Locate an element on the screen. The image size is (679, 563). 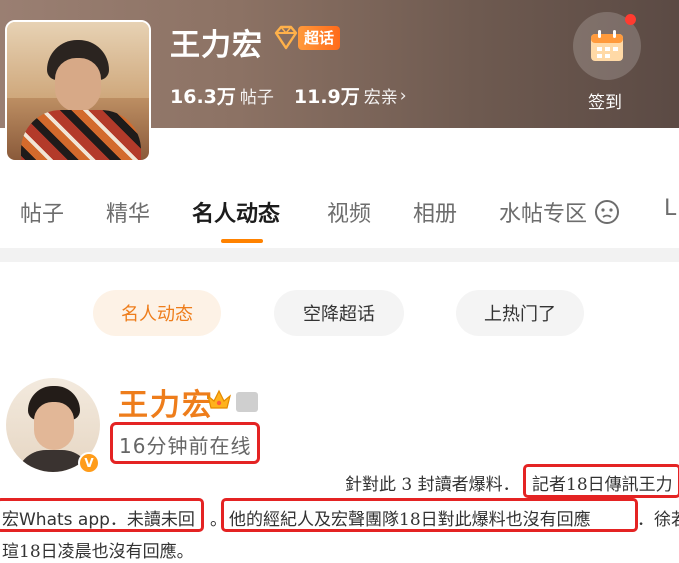
highlight-box-whatsapp is located at coordinates (102, 515).